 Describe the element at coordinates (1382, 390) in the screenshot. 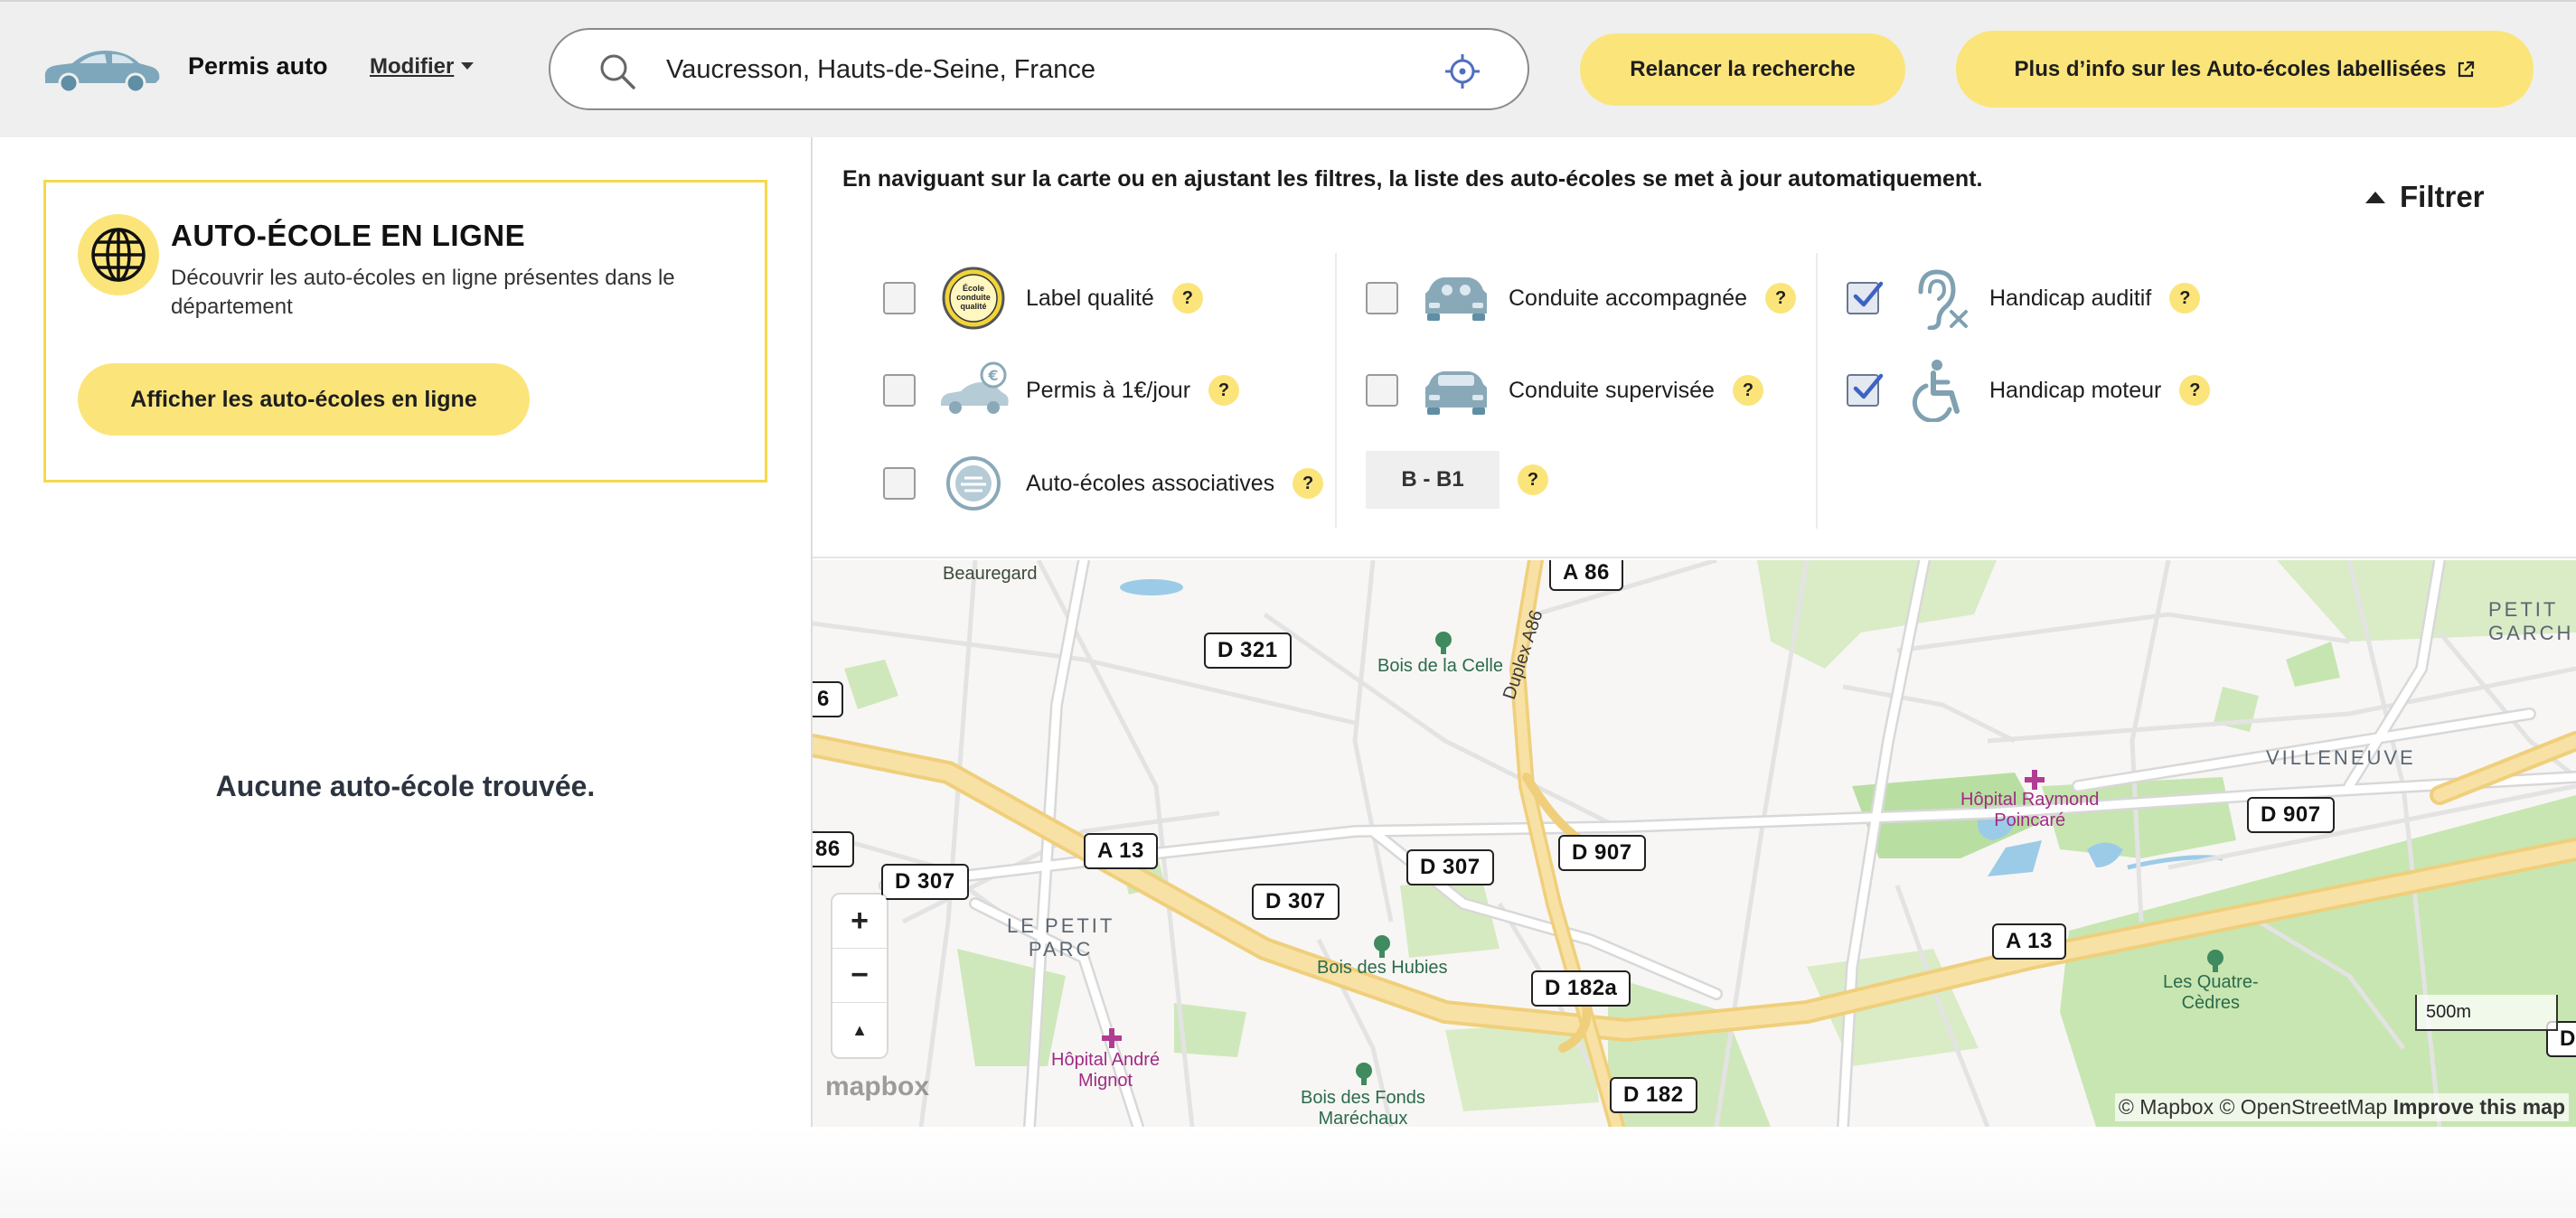

I see `conduite-supervisee-checkbox` at that location.